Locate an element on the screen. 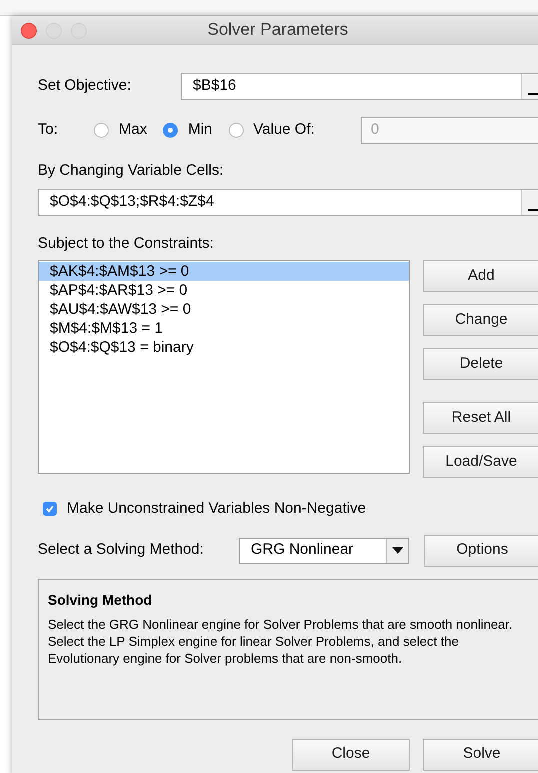 This screenshot has width=538, height=773. method-dropdown: GRG Nonlinear is located at coordinates (324, 551).